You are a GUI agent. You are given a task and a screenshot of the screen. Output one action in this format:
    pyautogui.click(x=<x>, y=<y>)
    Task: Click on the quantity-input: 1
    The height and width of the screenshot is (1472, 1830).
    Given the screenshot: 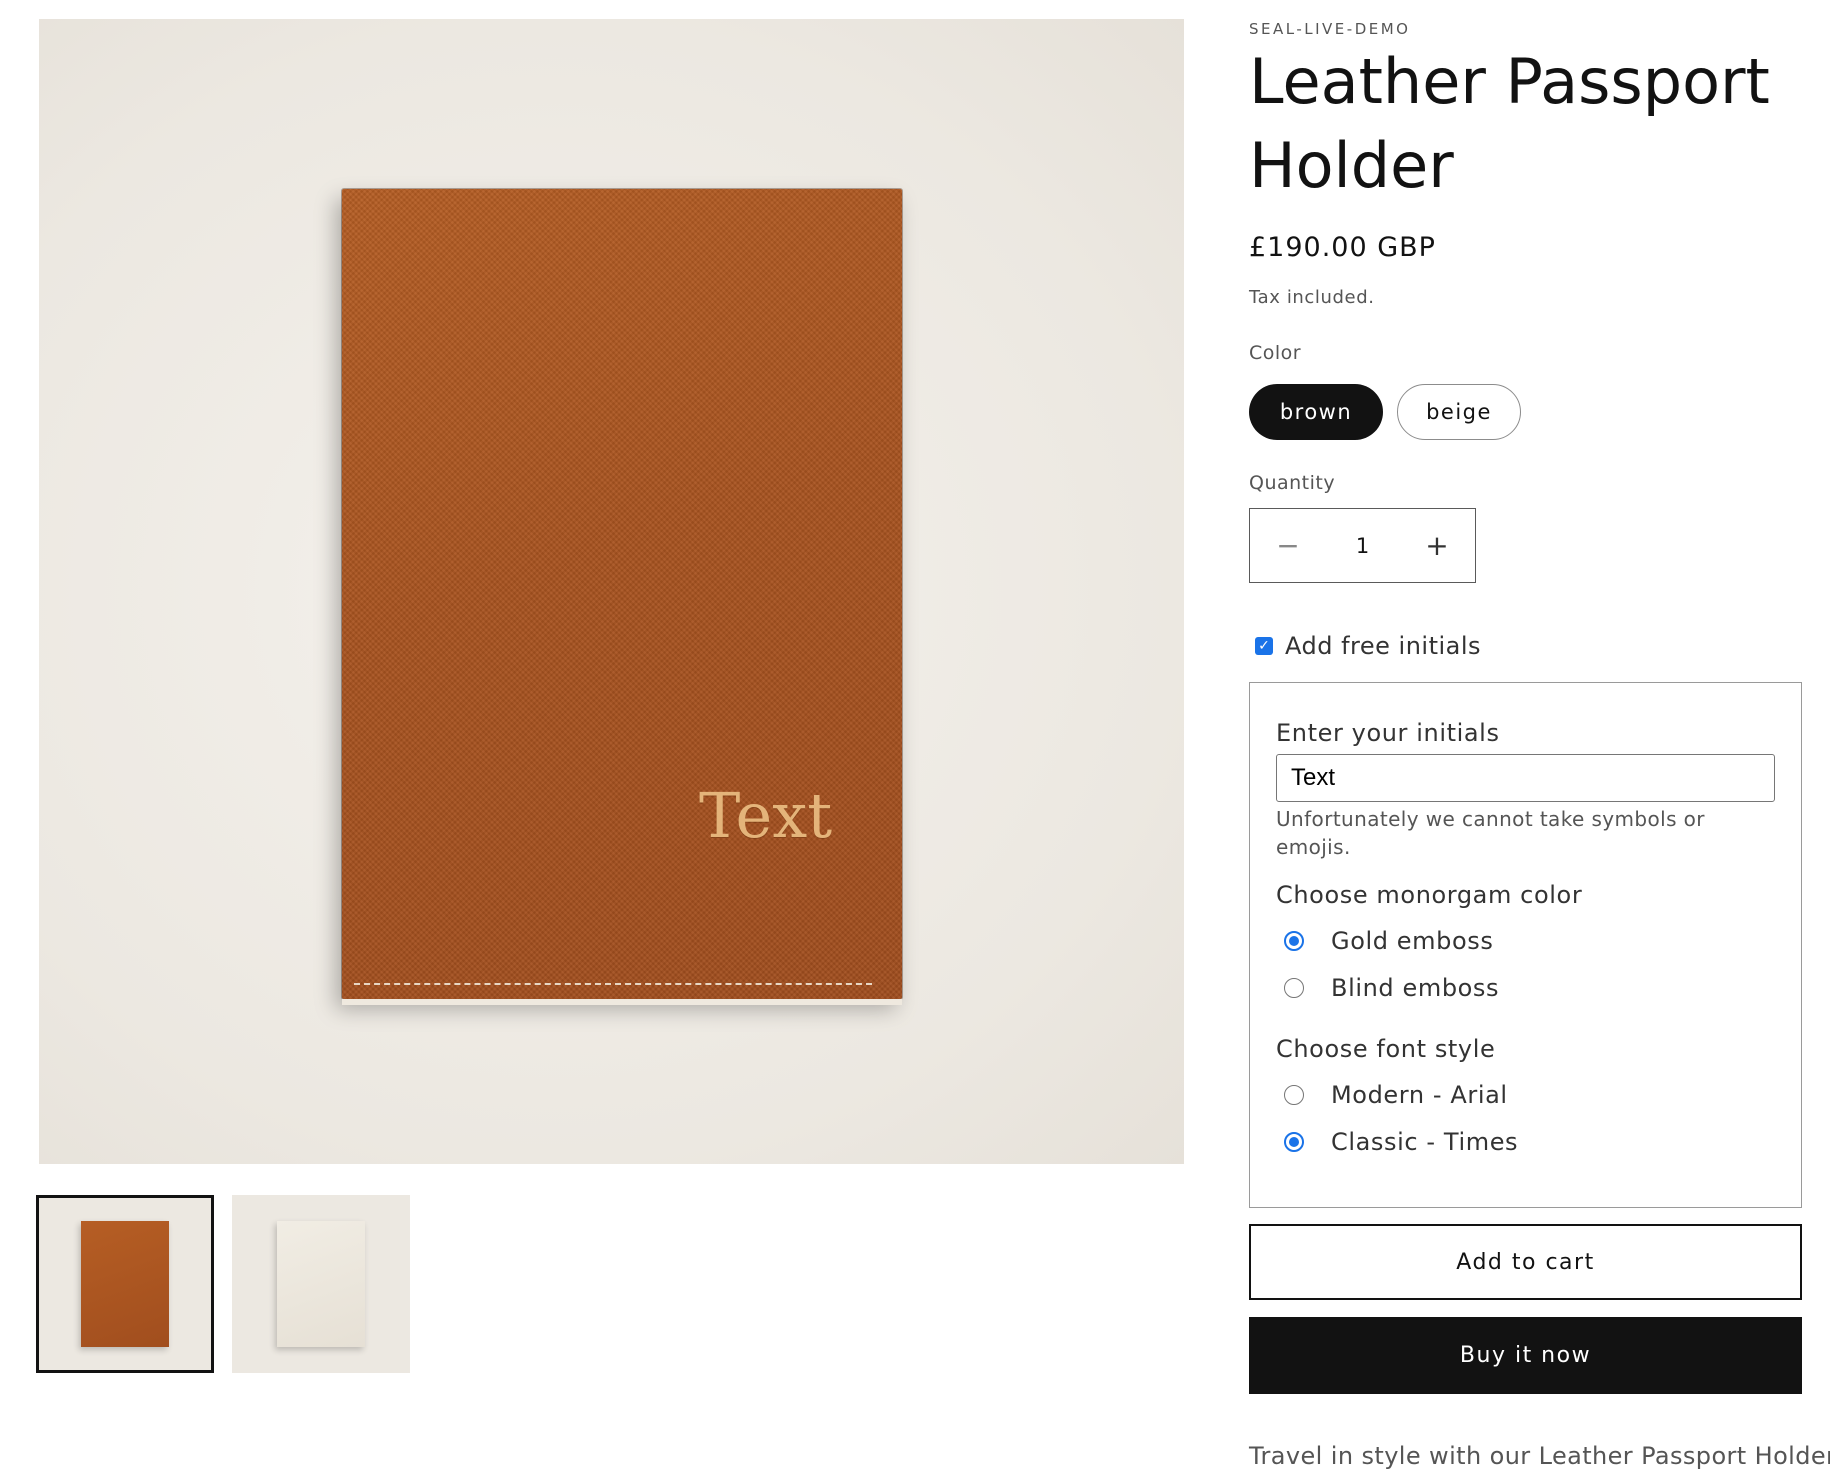 What is the action you would take?
    pyautogui.click(x=1362, y=546)
    